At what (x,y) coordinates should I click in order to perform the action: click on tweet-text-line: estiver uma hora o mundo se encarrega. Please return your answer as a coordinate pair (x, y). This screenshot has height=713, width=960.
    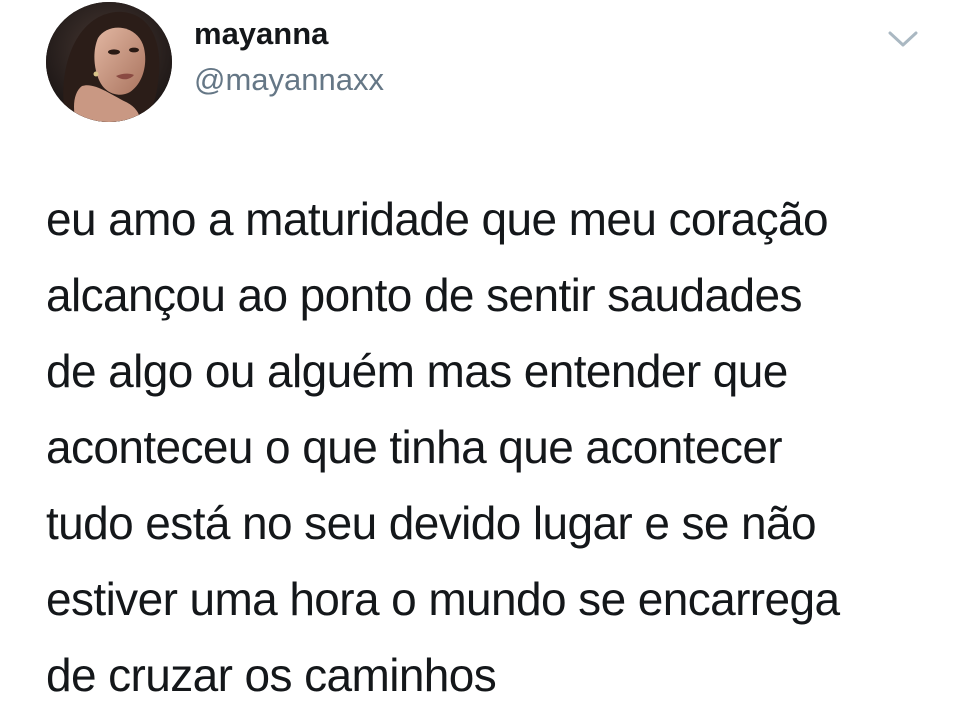
    Looking at the image, I should click on (443, 599).